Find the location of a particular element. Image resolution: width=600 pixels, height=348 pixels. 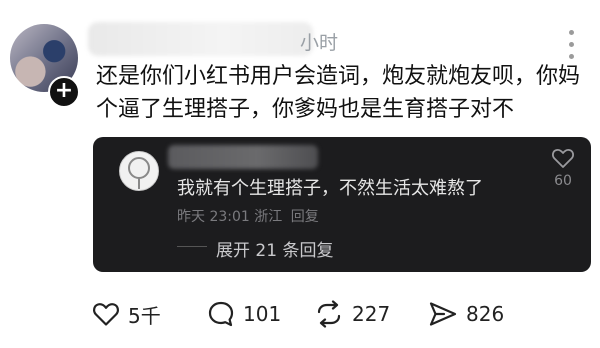

reply-button: 回复 is located at coordinates (305, 217).